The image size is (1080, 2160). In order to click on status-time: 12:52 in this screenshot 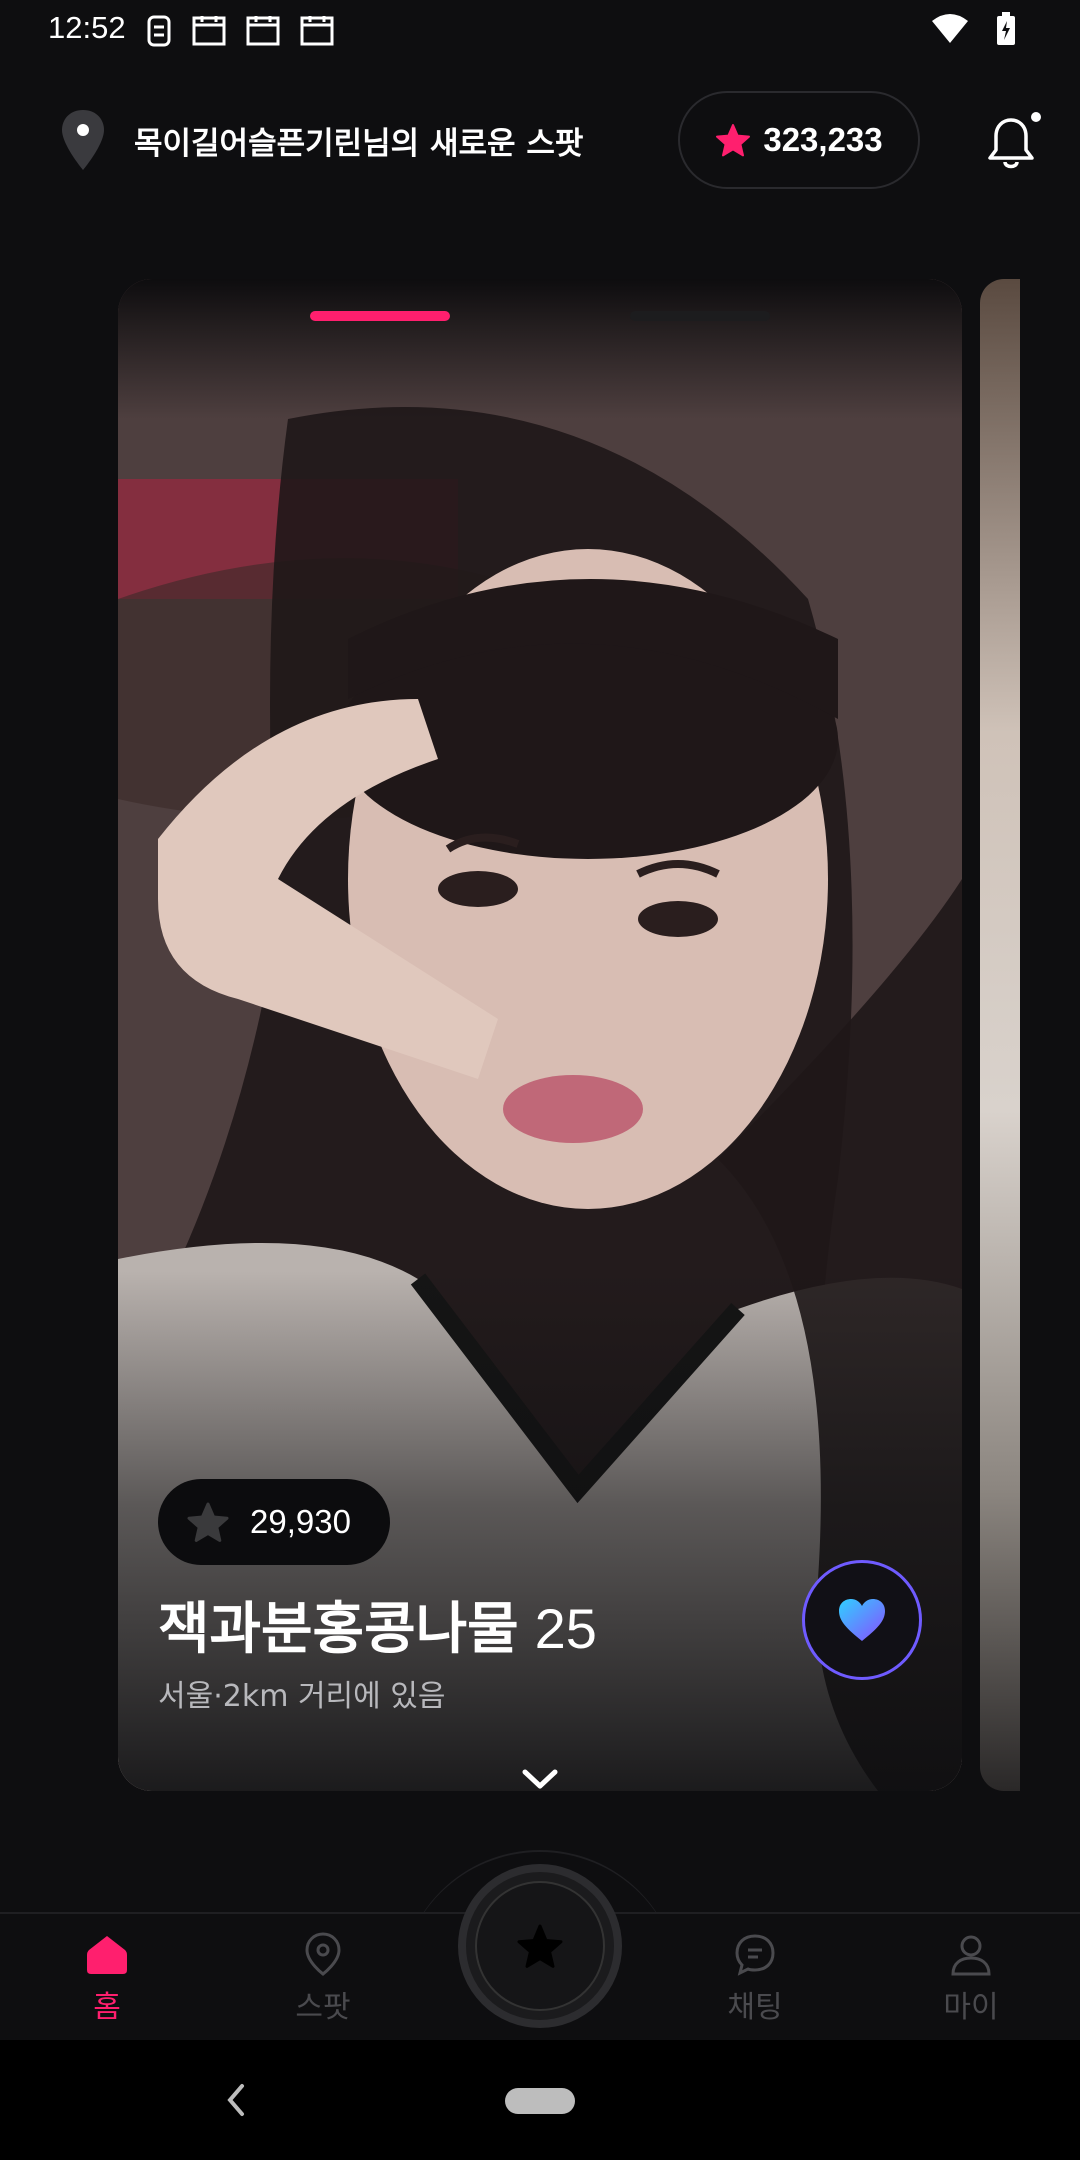, I will do `click(87, 27)`.